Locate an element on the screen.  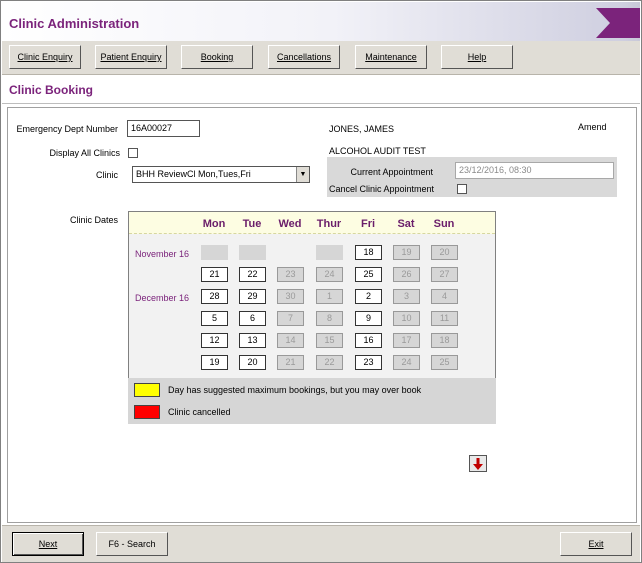
clinic-select-value: BHH ReviewCl Mon,Tues,Fri is located at coordinates (193, 174).